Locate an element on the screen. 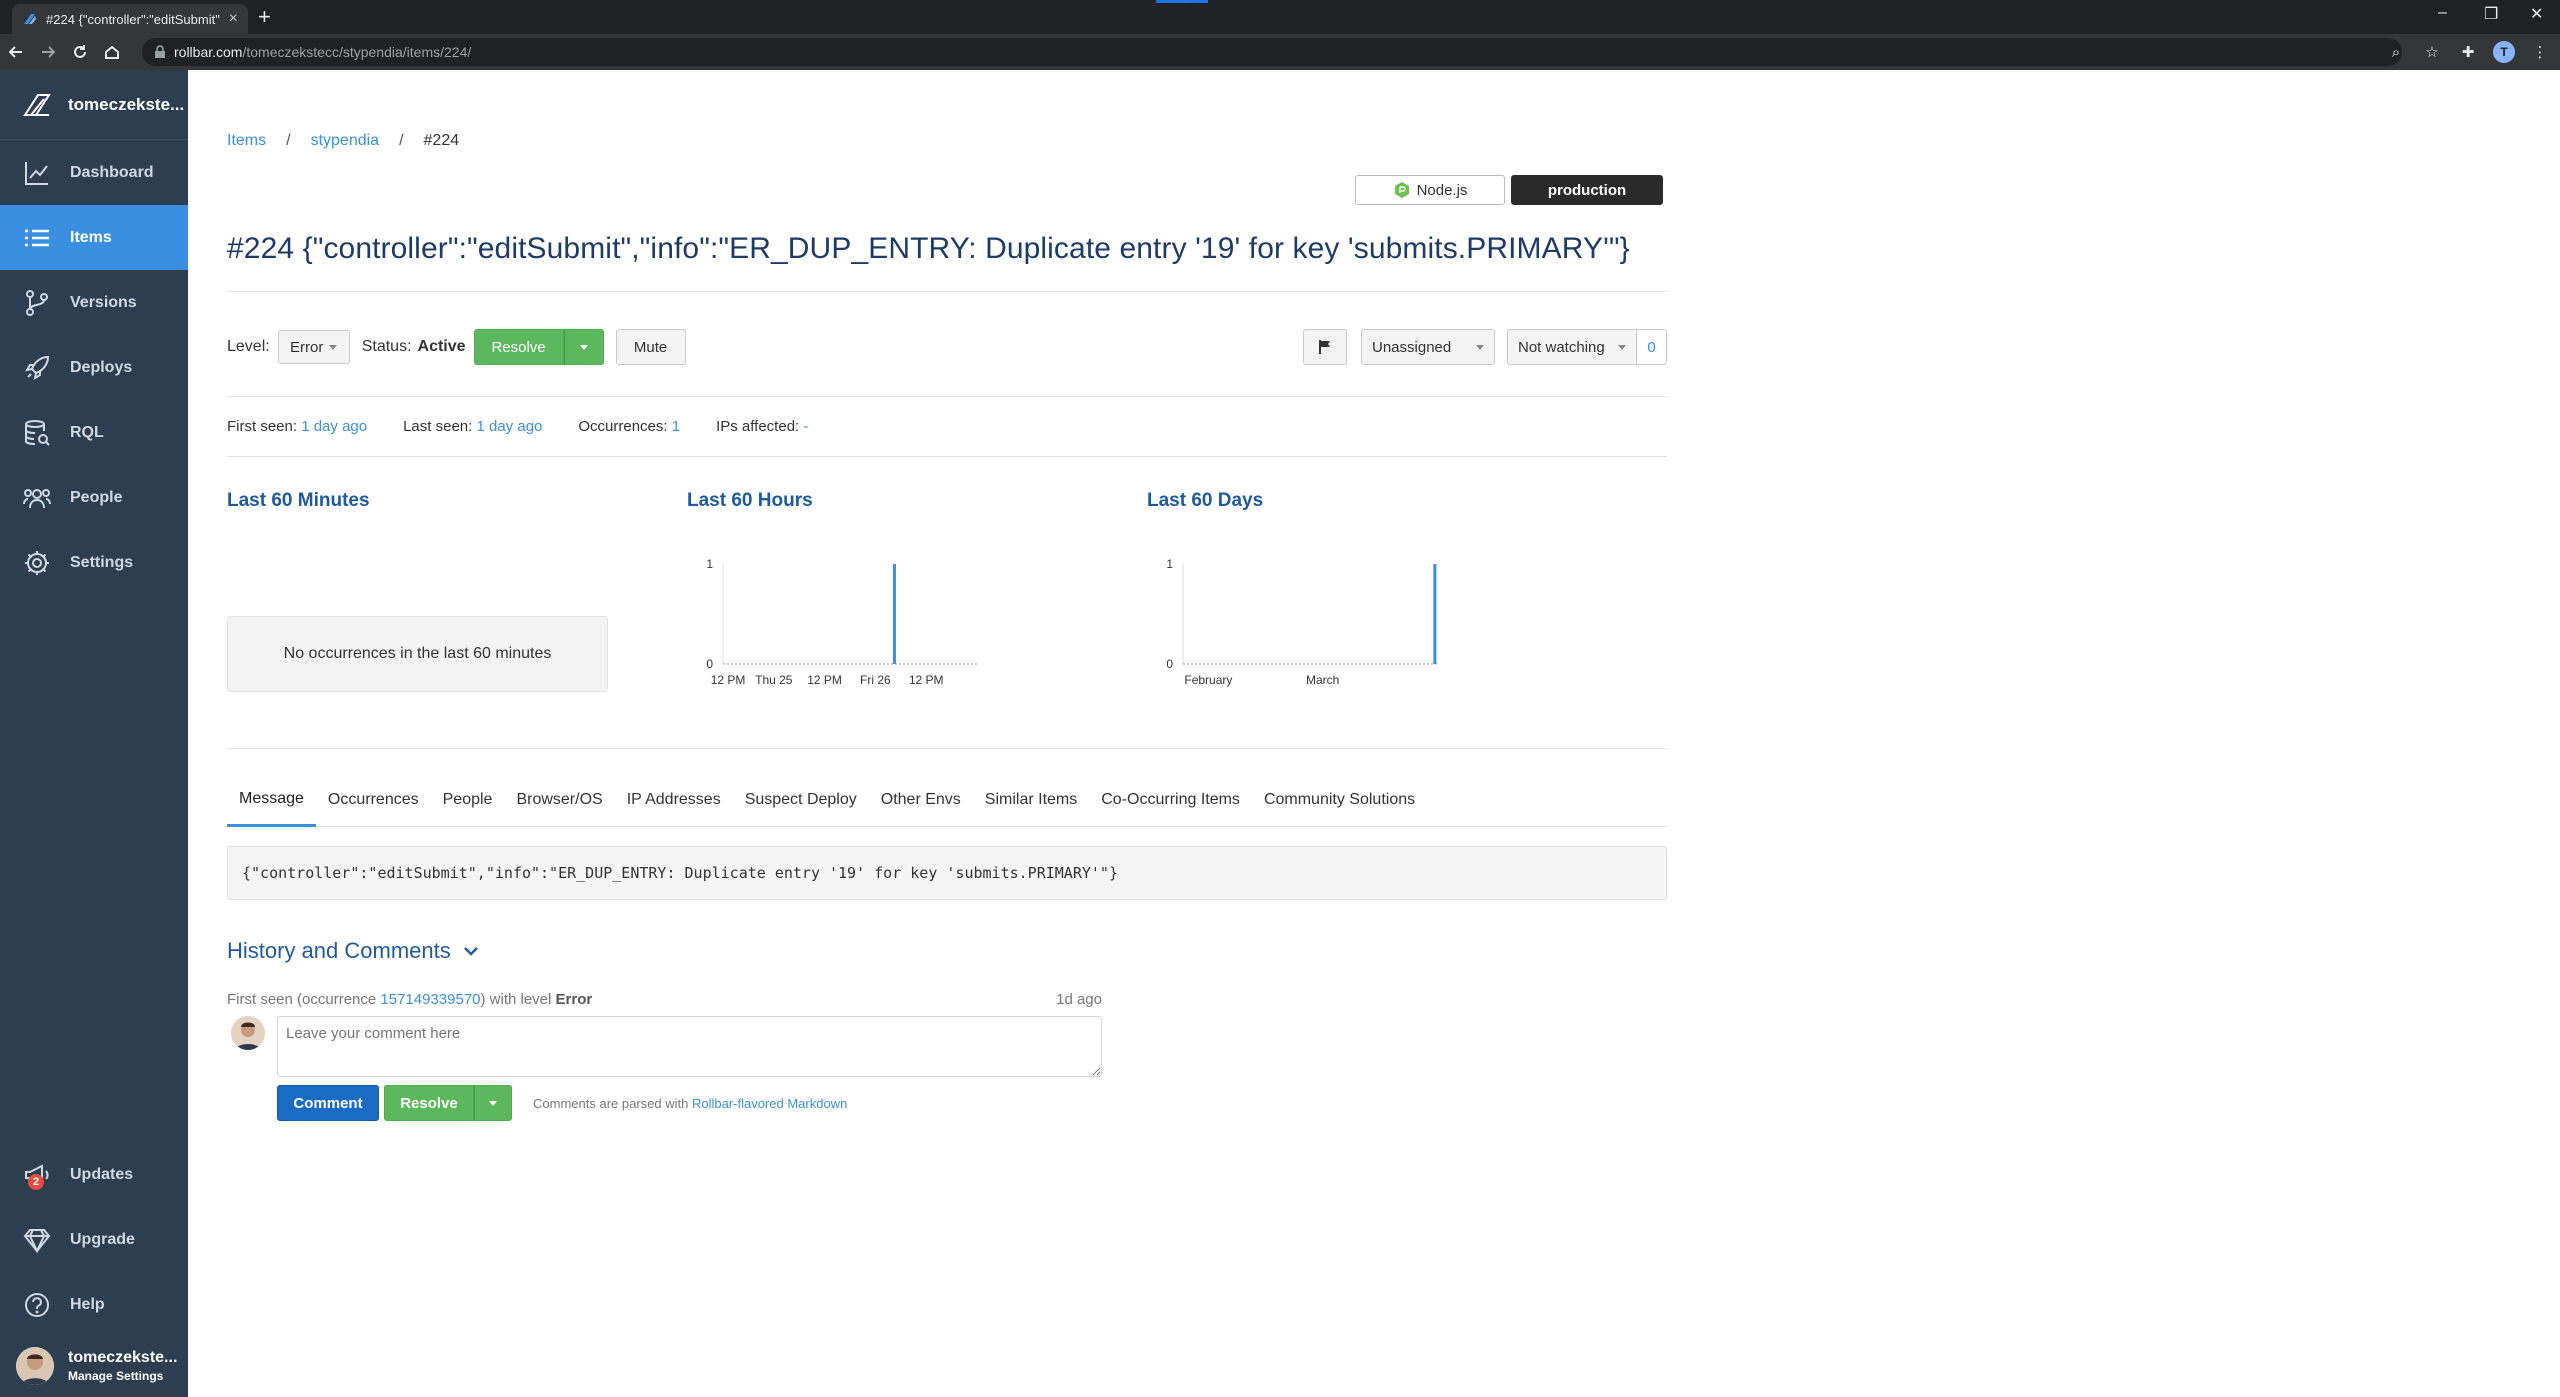 Image resolution: width=2560 pixels, height=1397 pixels. database-search-icon is located at coordinates (37, 432).